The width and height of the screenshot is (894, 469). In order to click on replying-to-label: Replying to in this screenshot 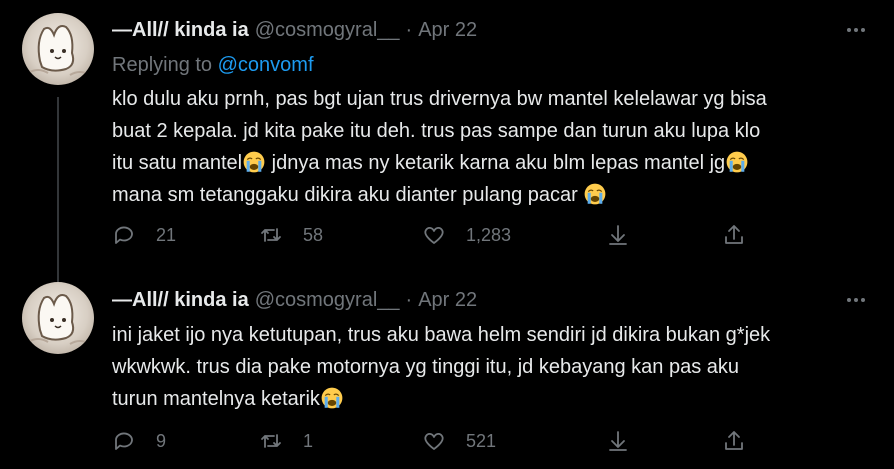, I will do `click(162, 65)`.